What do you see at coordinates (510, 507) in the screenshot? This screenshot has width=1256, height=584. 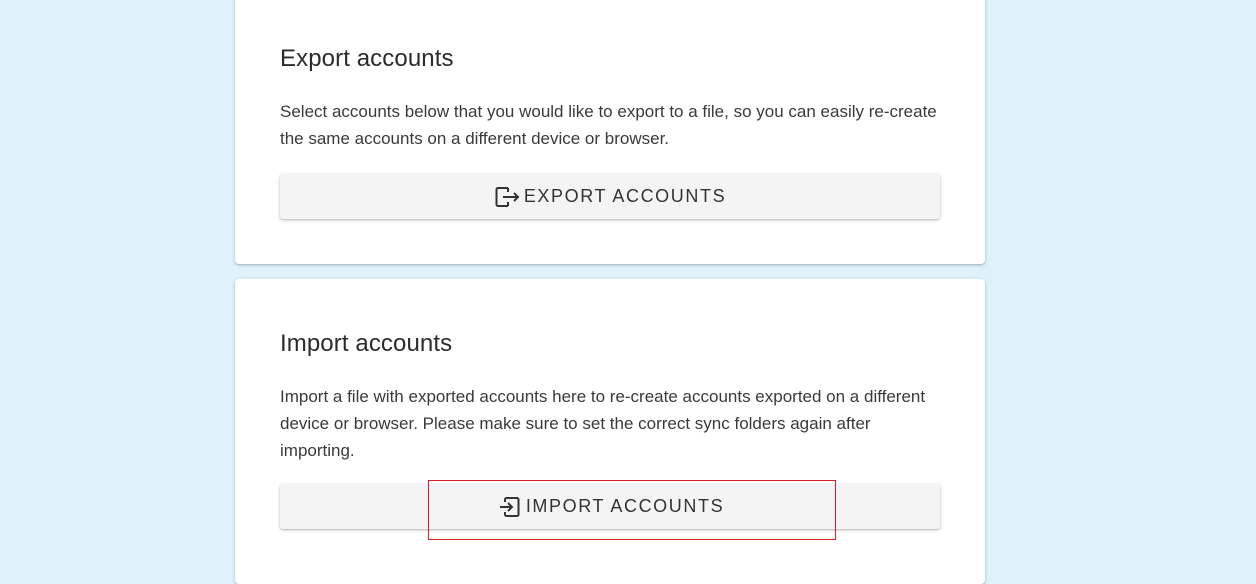 I see `import-icon` at bounding box center [510, 507].